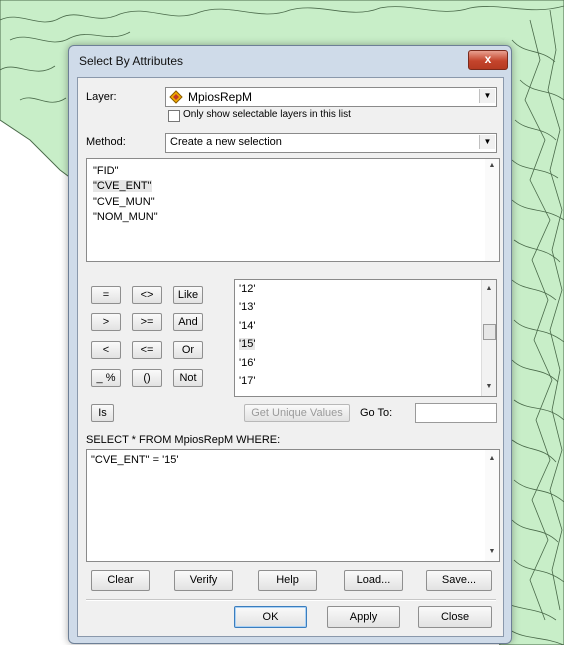 This screenshot has height=645, width=564. What do you see at coordinates (131, 61) in the screenshot?
I see `dialog-title: Select By Attributes` at bounding box center [131, 61].